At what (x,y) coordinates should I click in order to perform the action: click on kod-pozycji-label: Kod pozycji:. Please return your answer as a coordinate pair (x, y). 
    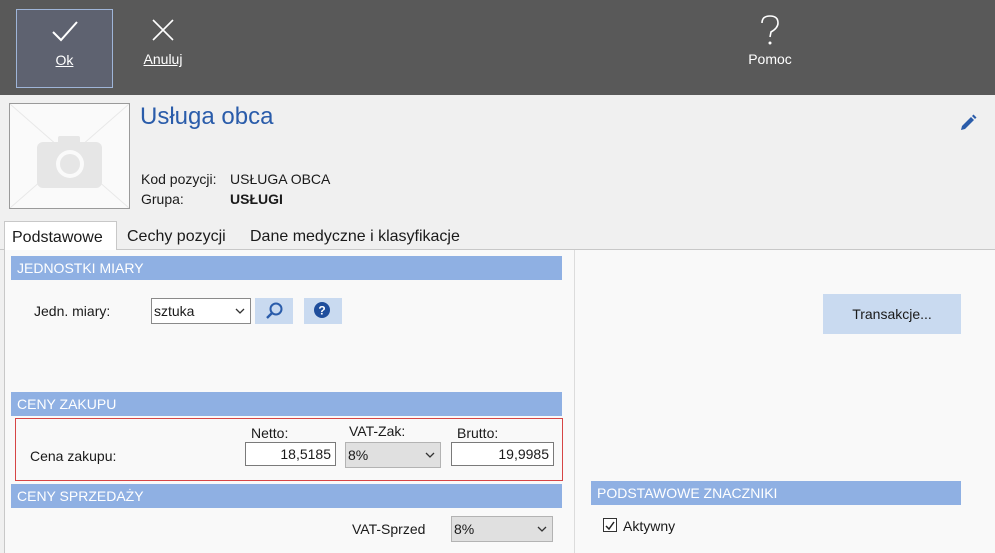
    Looking at the image, I should click on (178, 179).